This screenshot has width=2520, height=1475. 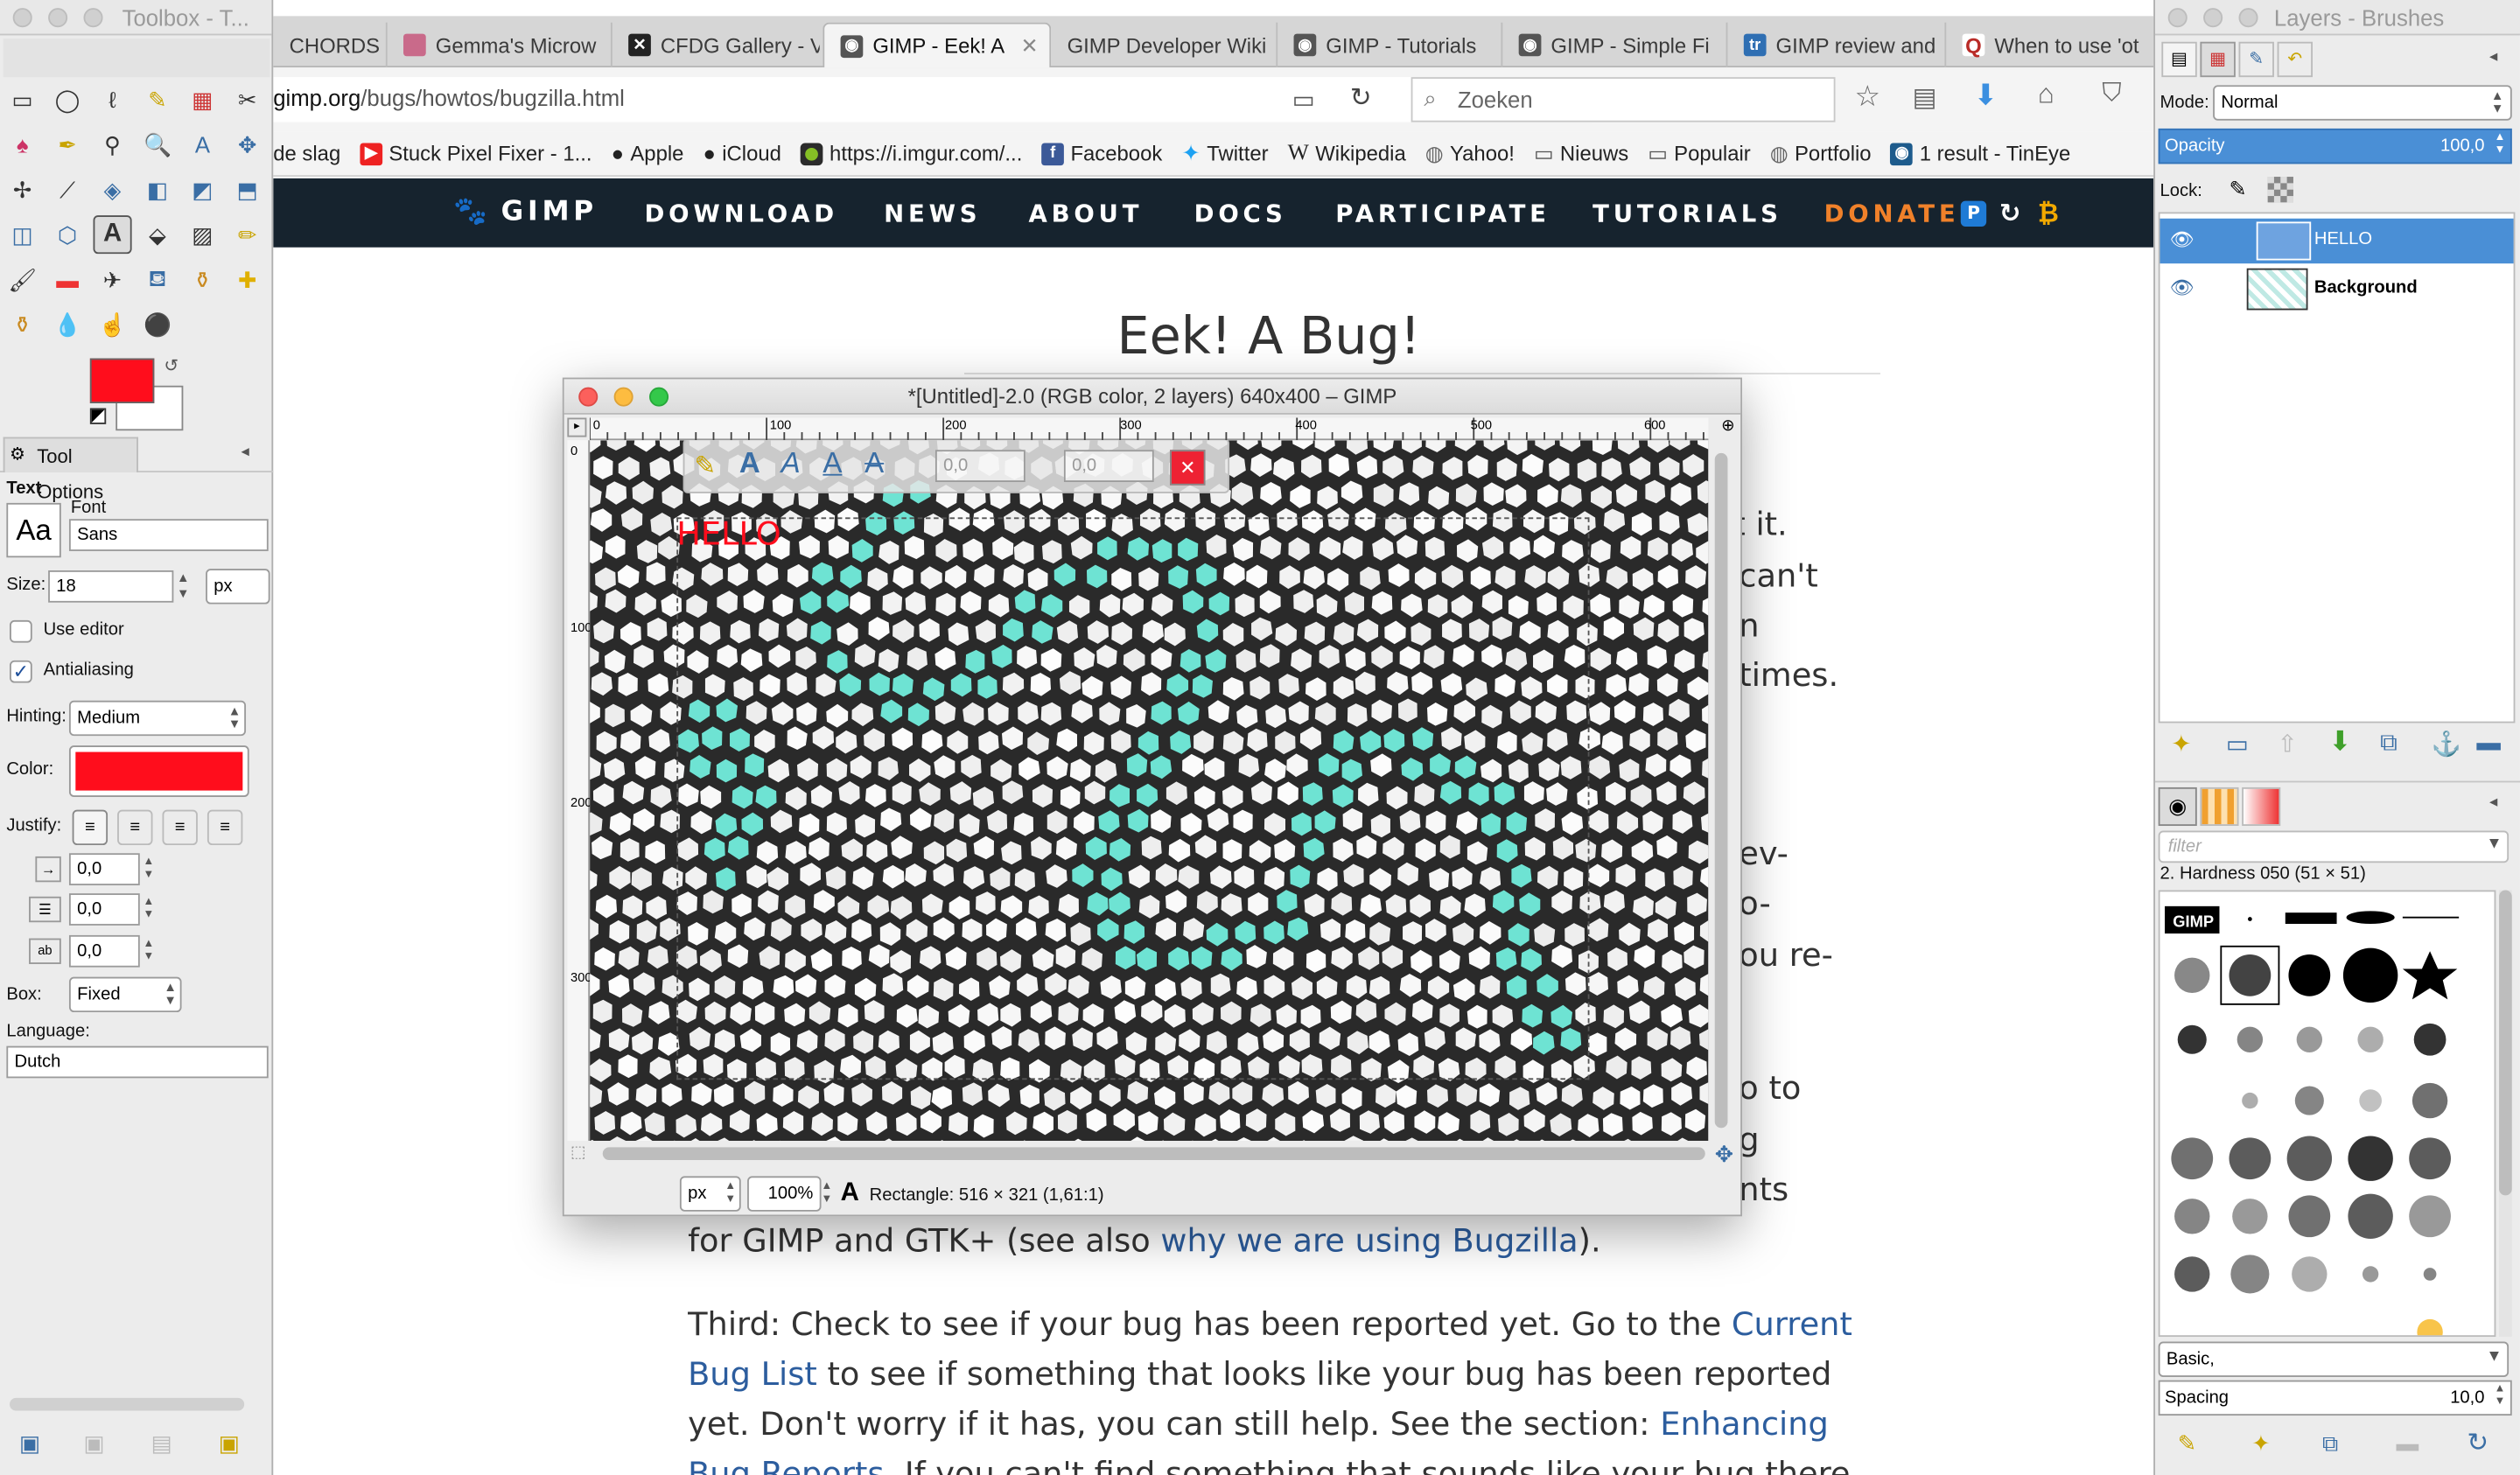 What do you see at coordinates (2488, 743) in the screenshot?
I see `delete-layer-icon: ▬` at bounding box center [2488, 743].